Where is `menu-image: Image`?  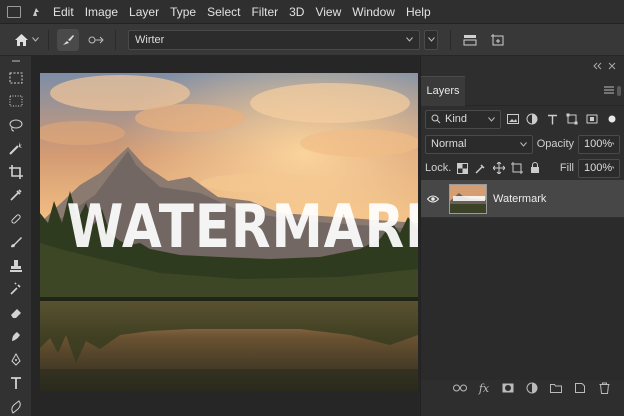
menu-image: Image is located at coordinates (101, 12).